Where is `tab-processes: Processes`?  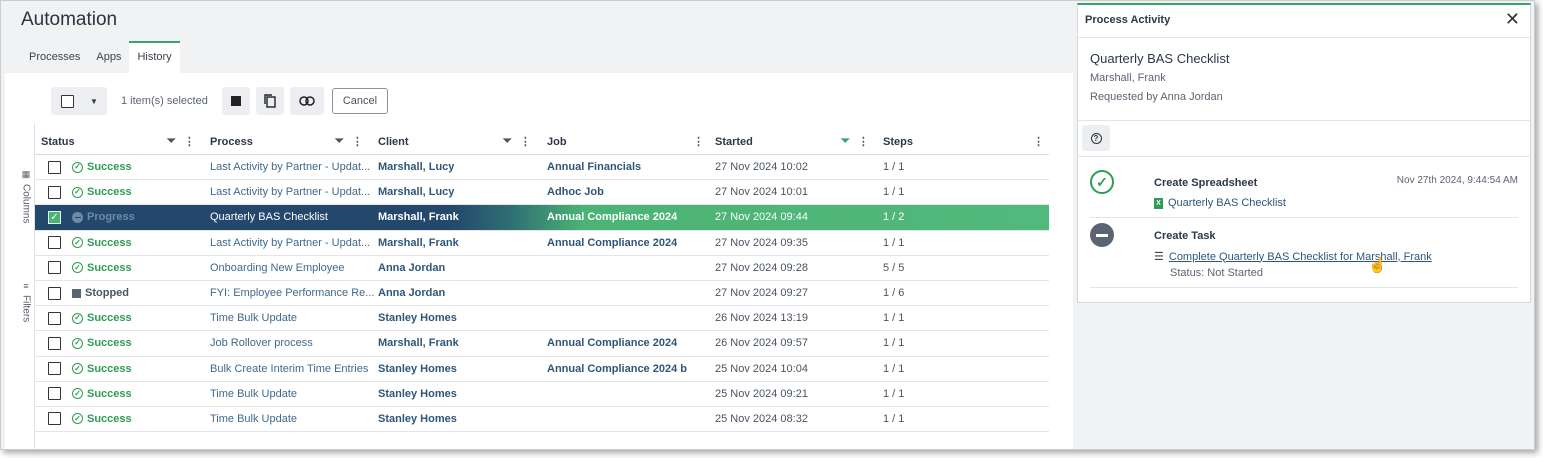 tab-processes: Processes is located at coordinates (54, 57).